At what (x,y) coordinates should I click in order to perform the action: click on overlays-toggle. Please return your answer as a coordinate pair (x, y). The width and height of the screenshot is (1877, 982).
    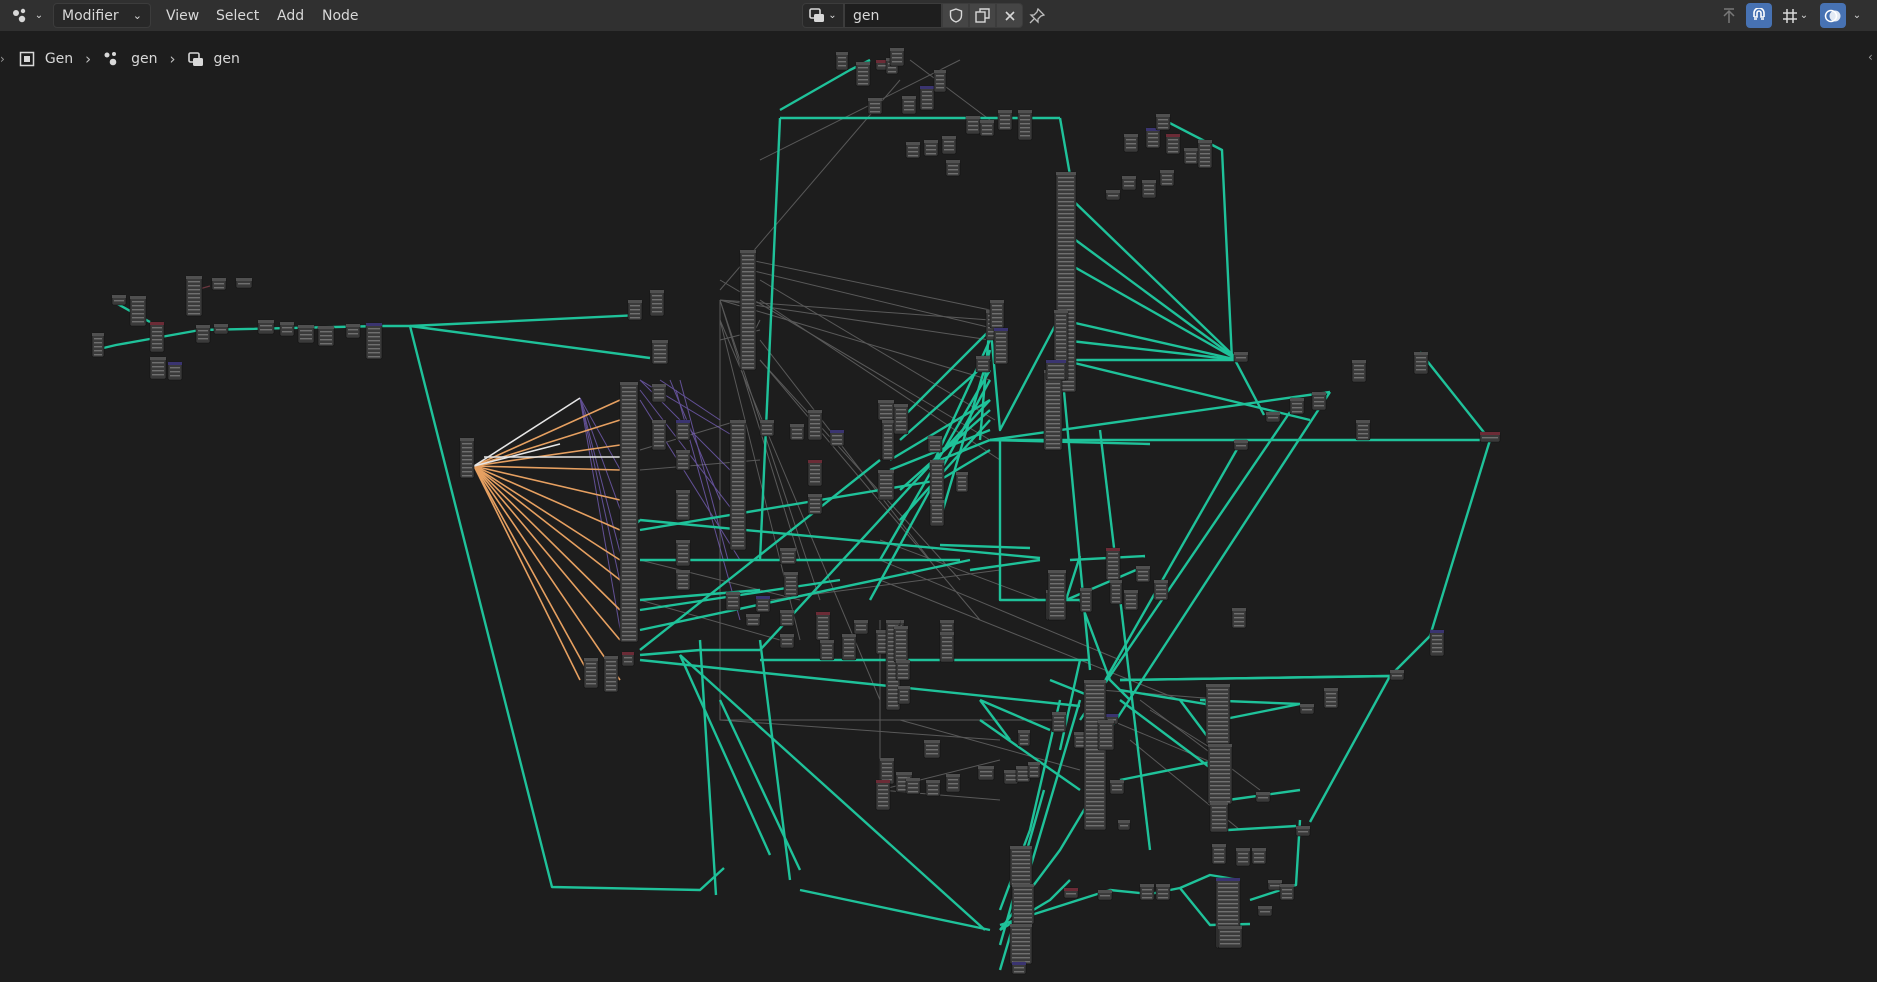
    Looking at the image, I should click on (1833, 15).